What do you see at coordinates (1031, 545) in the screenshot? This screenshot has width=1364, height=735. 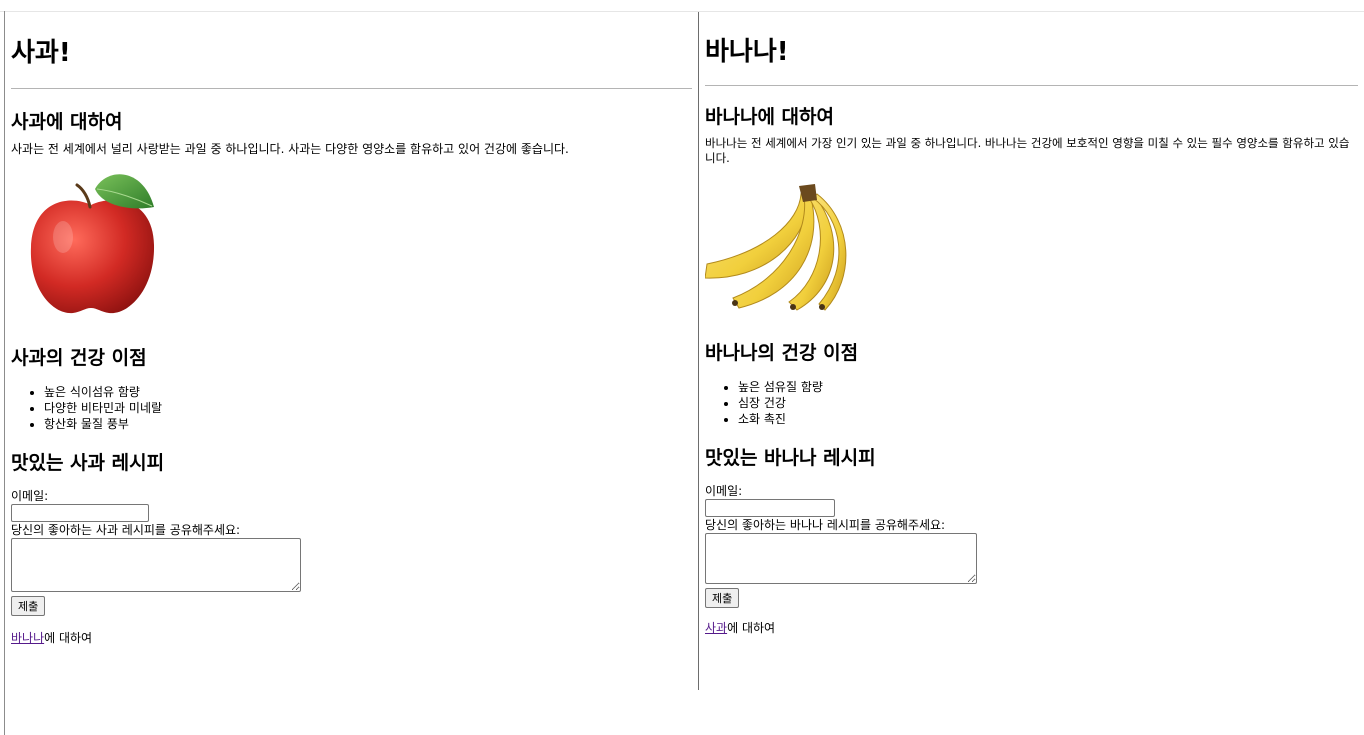 I see `recipe-form: 이메일: 당신의 좋아하는 바나나 레시피를 공유해주세요: 제출` at bounding box center [1031, 545].